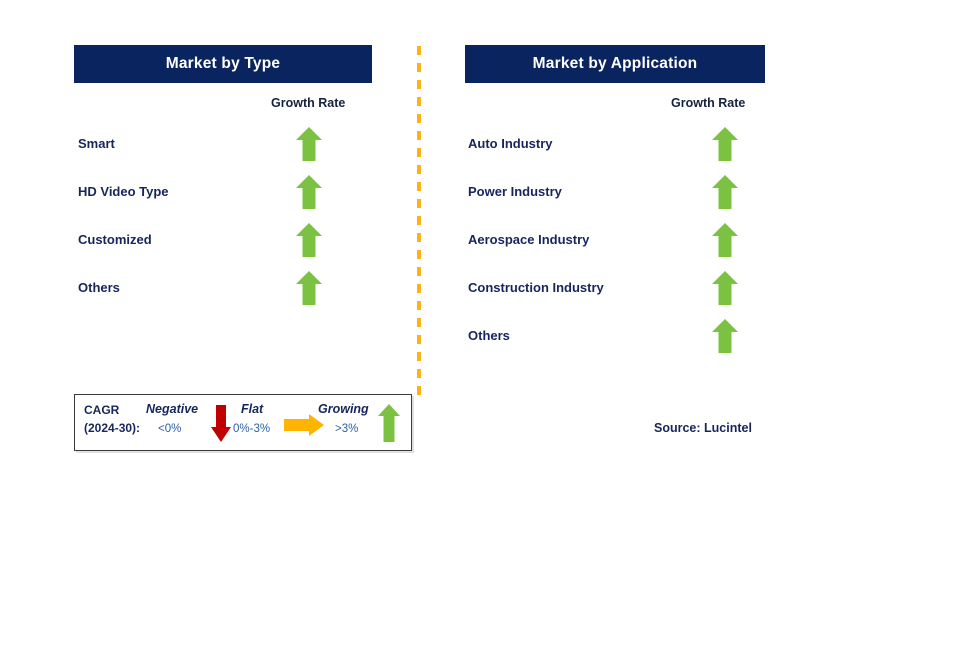 This screenshot has width=957, height=672. I want to click on legend-label-flat: Flat, so click(252, 409).